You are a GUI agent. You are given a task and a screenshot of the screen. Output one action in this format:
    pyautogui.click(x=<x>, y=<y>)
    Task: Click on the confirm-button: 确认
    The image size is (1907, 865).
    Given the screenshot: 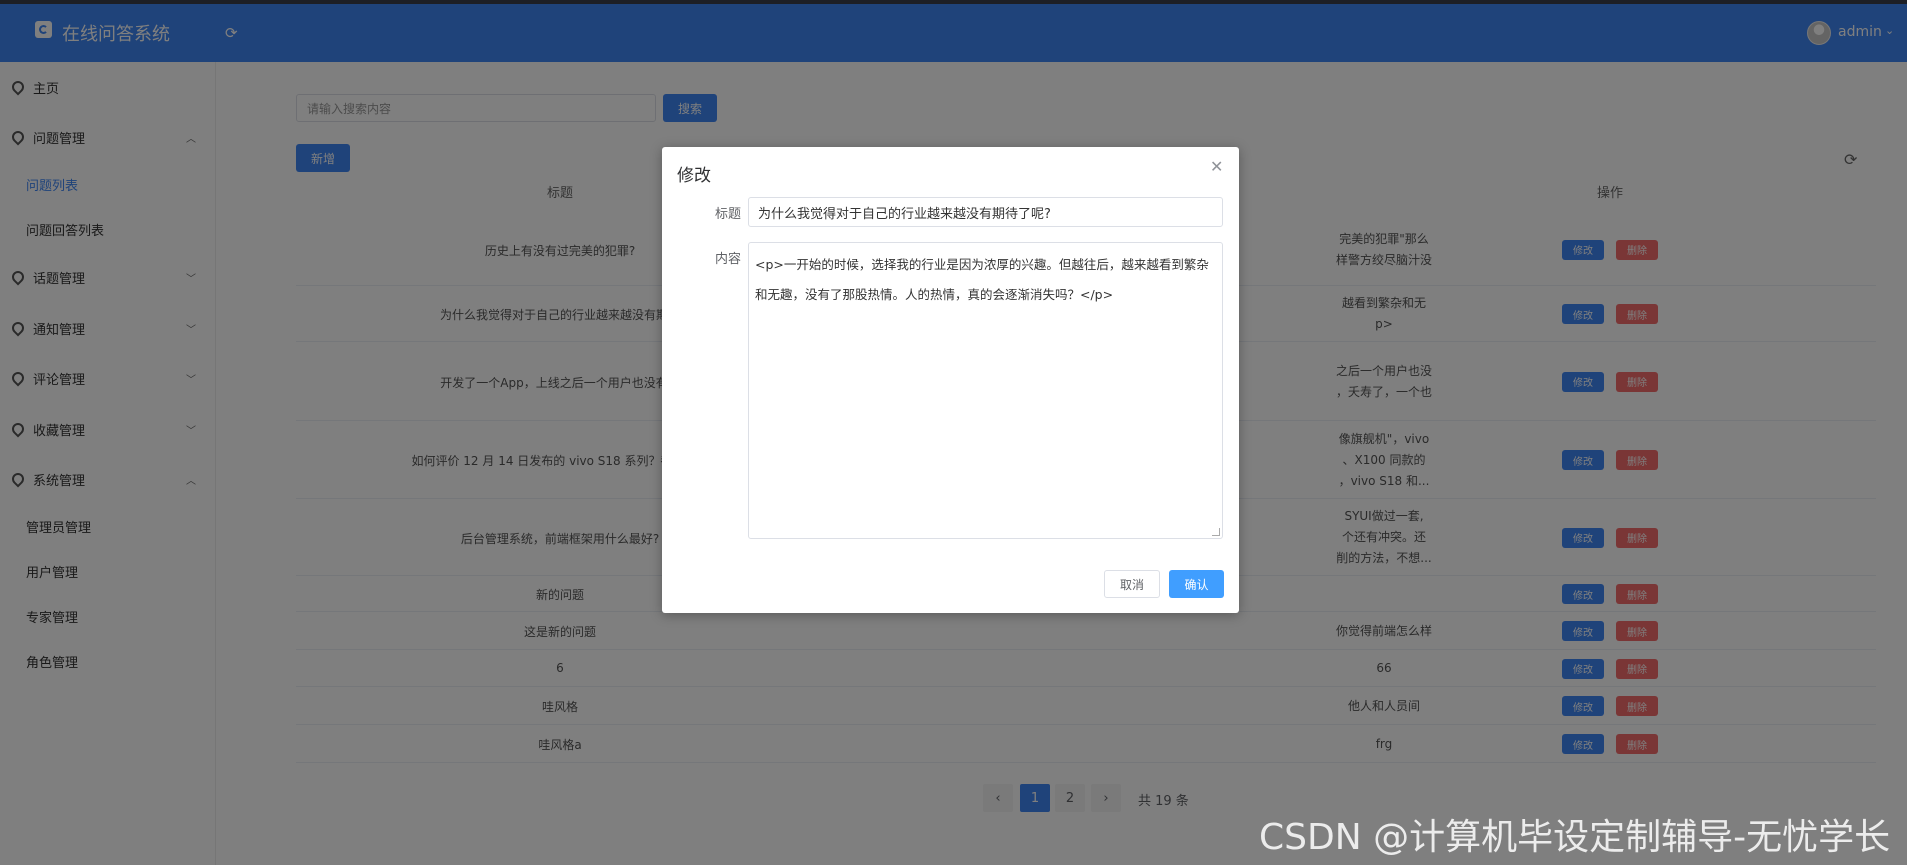 What is the action you would take?
    pyautogui.click(x=1196, y=584)
    